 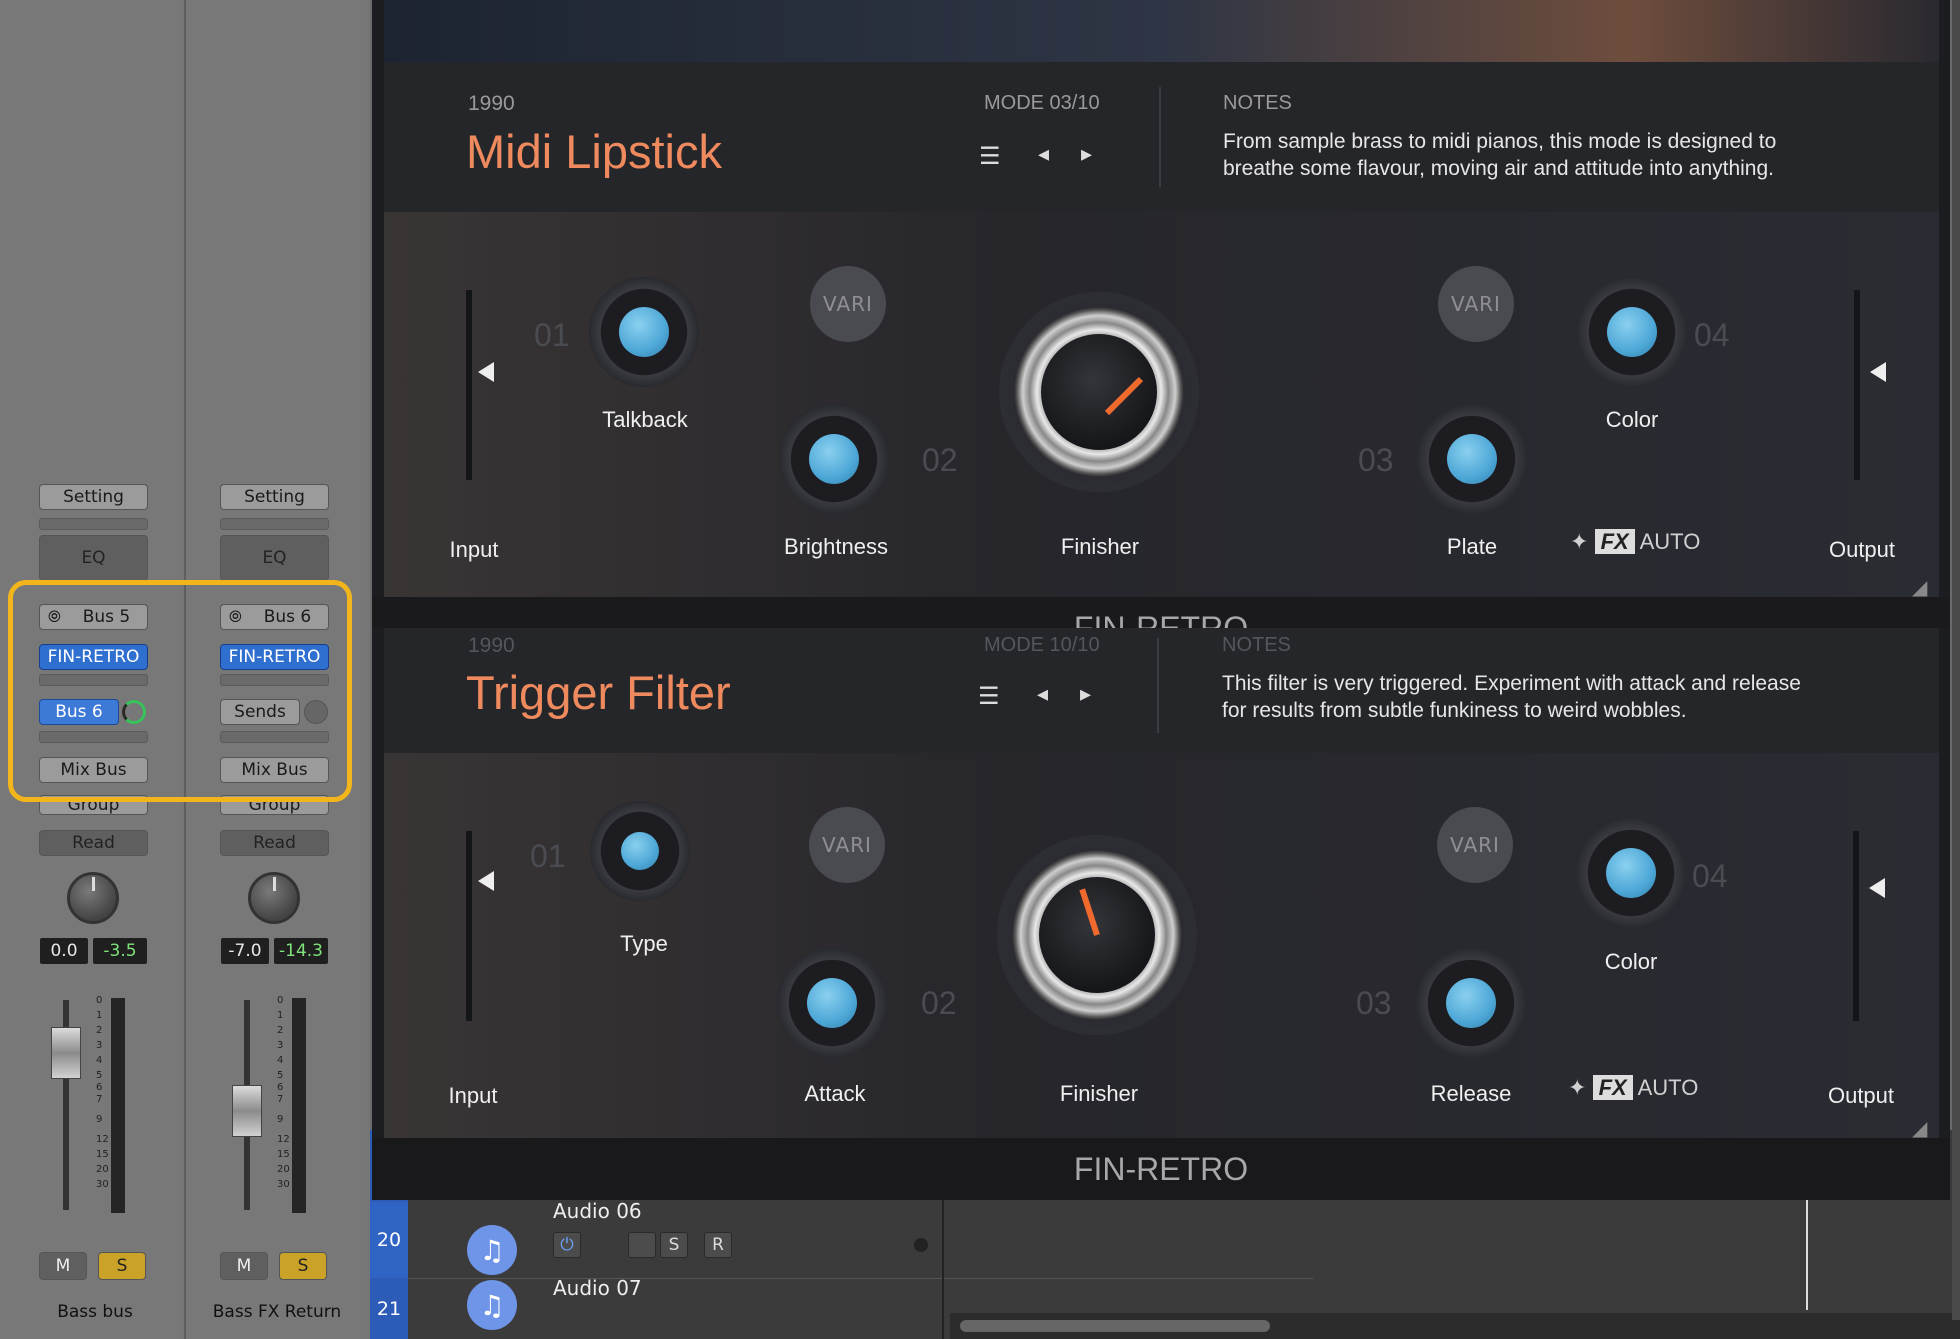 What do you see at coordinates (594, 151) in the screenshot?
I see `preset-title: Midi Lipstick` at bounding box center [594, 151].